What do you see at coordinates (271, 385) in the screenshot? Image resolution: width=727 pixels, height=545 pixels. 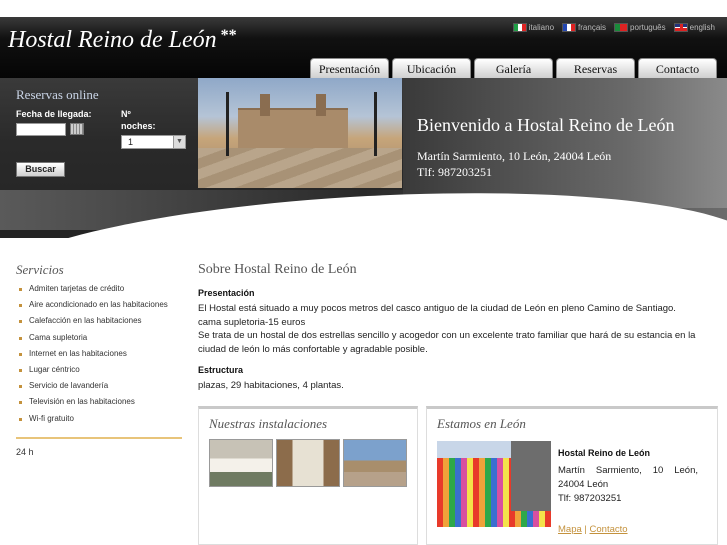 I see `structure-text: plazas, 29 habitaciones, 4 plantas.` at bounding box center [271, 385].